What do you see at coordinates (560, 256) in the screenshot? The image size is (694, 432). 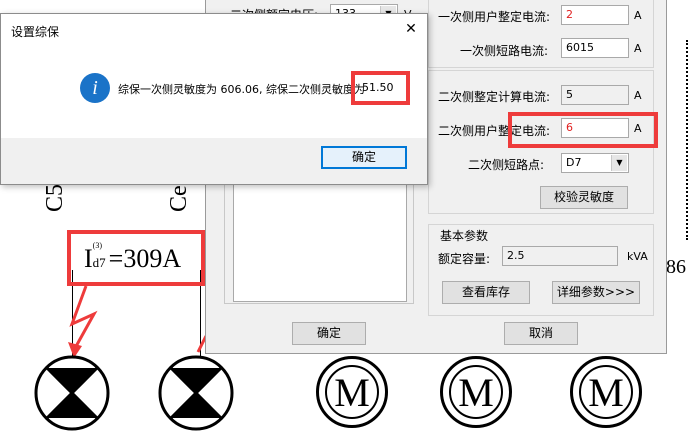 I see `rated-capacity-field: 2.5` at bounding box center [560, 256].